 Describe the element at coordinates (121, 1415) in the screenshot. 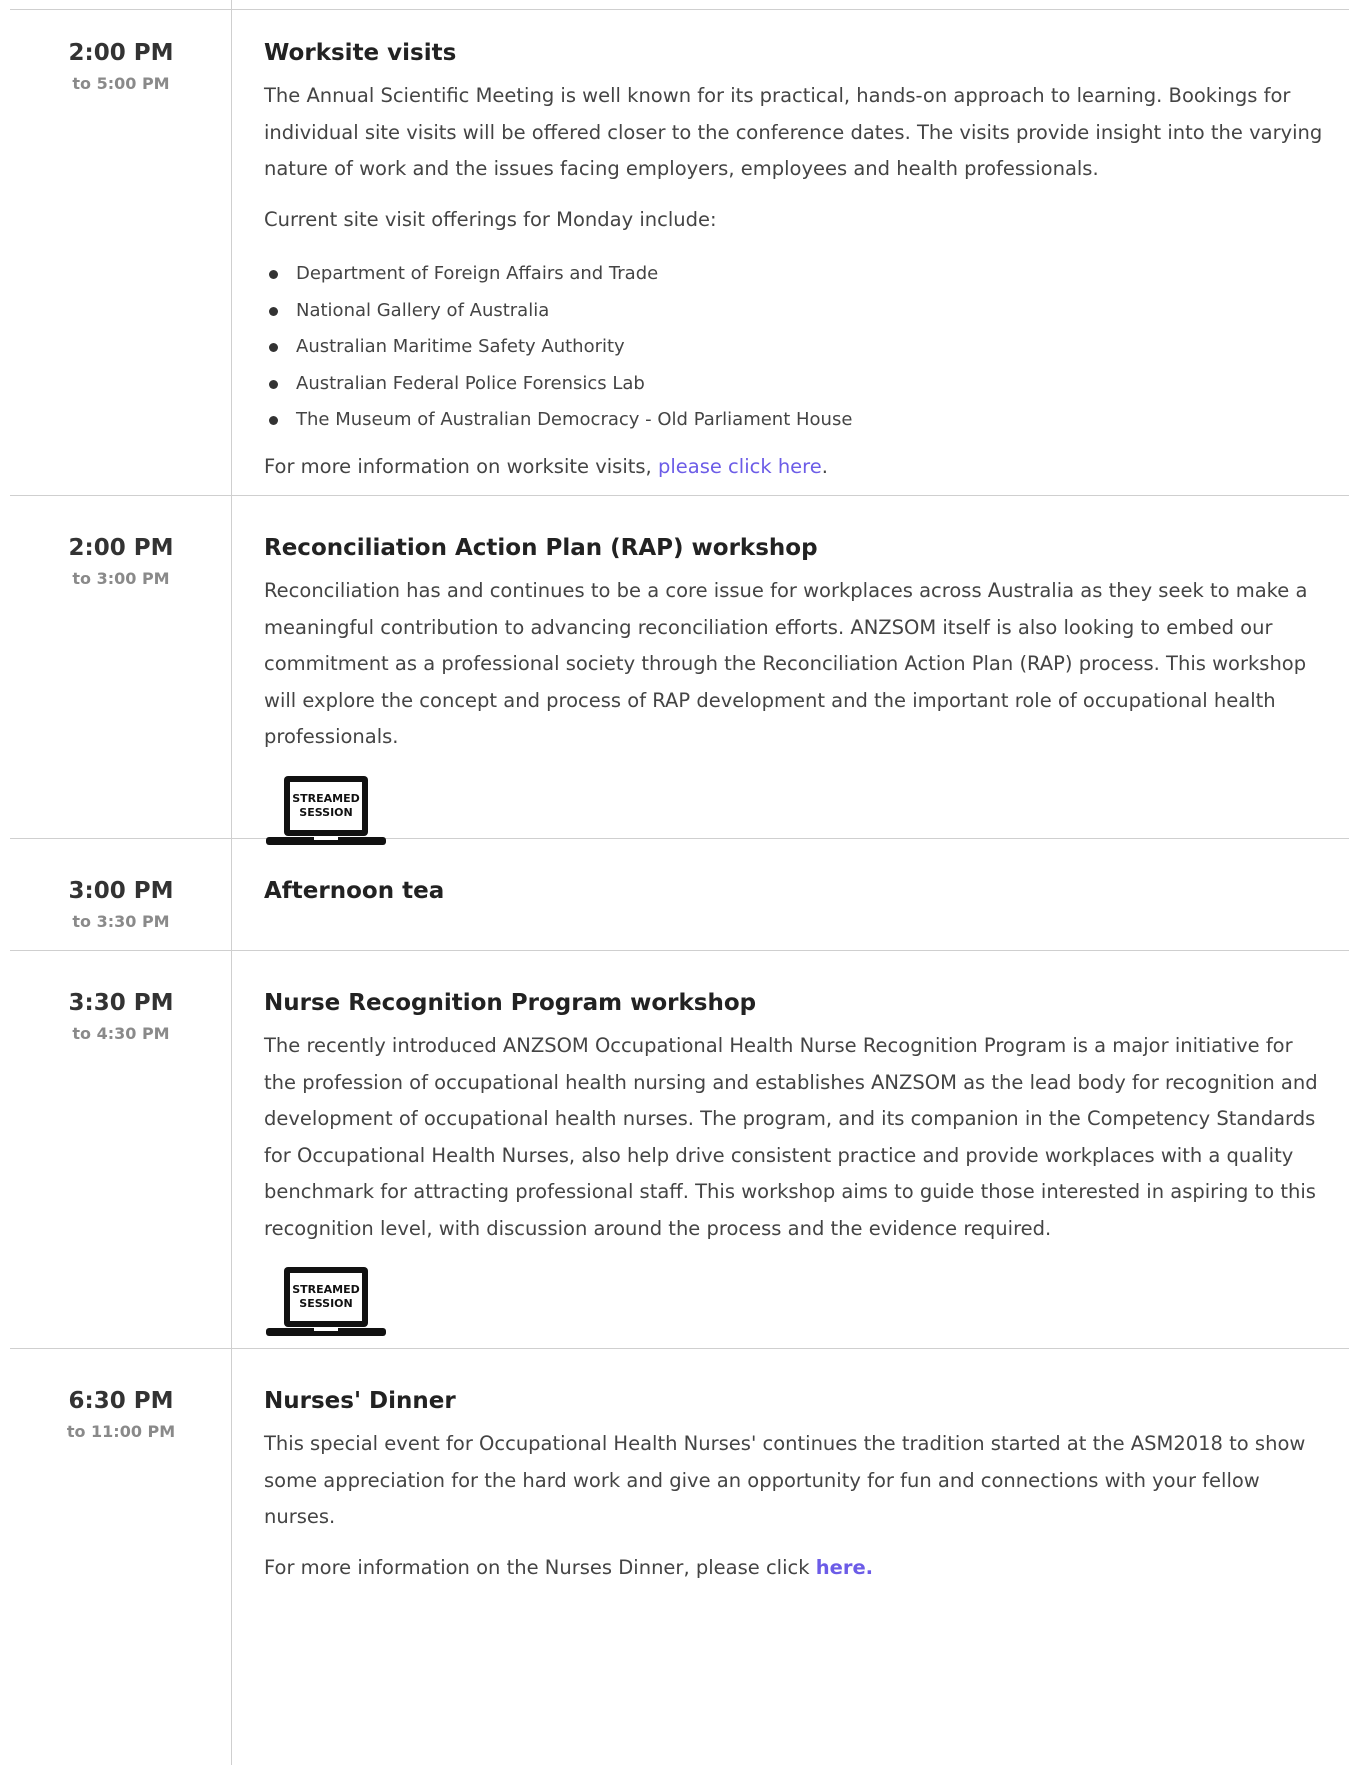

I see `session-time: 6:30 PM to 11:00 PM` at that location.